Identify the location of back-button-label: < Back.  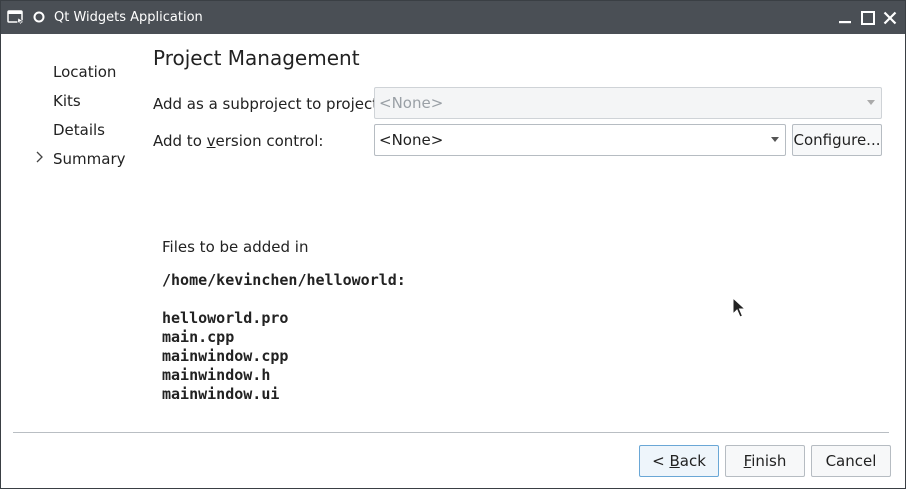
(679, 461).